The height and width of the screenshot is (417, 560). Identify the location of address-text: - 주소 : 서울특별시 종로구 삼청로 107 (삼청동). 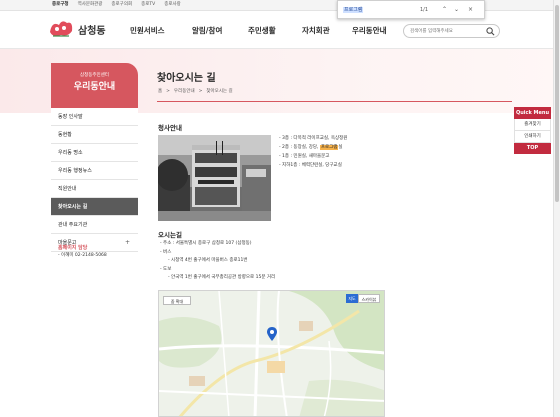
(206, 243).